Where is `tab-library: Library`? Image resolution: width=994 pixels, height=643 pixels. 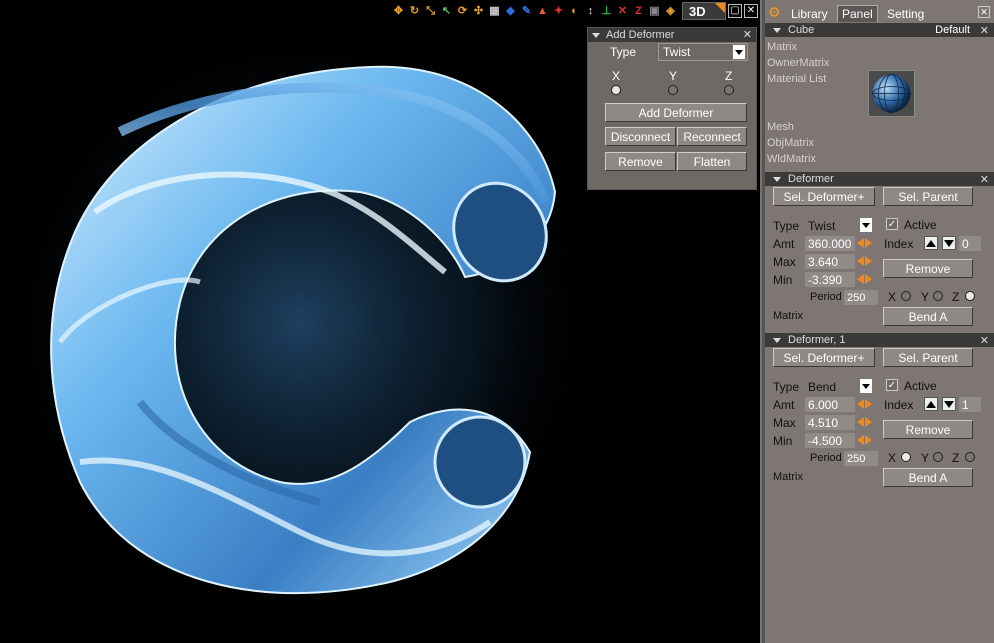 tab-library: Library is located at coordinates (809, 13).